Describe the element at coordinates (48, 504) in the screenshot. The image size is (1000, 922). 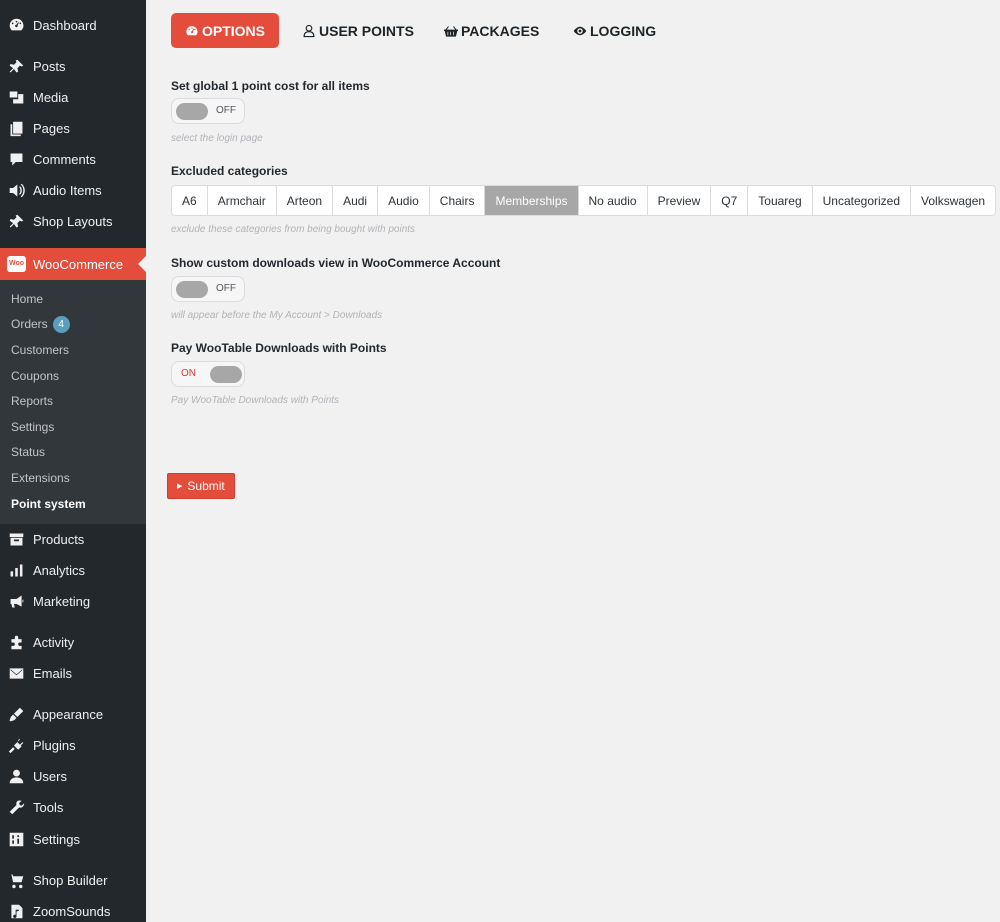
I see `submenu-point-system: Point system` at that location.